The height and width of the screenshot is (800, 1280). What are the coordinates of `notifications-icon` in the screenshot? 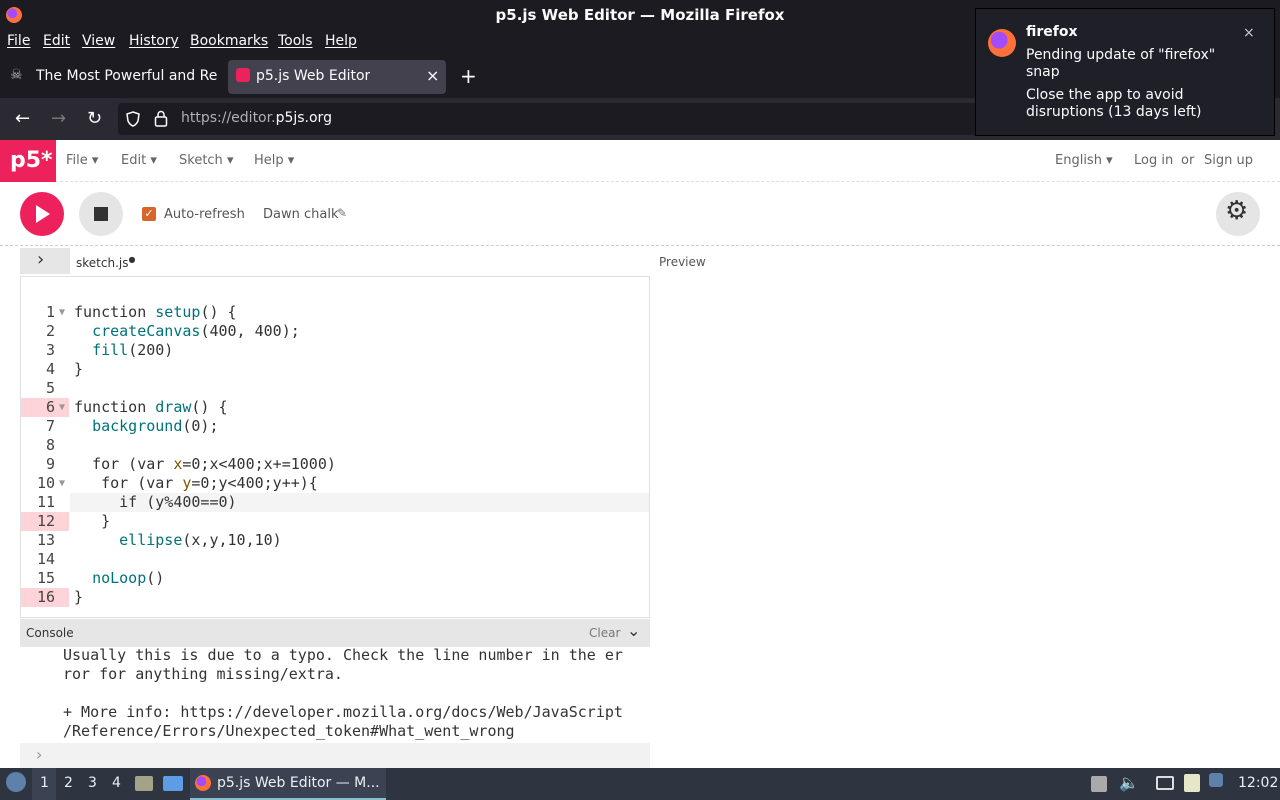 It's located at (1216, 780).